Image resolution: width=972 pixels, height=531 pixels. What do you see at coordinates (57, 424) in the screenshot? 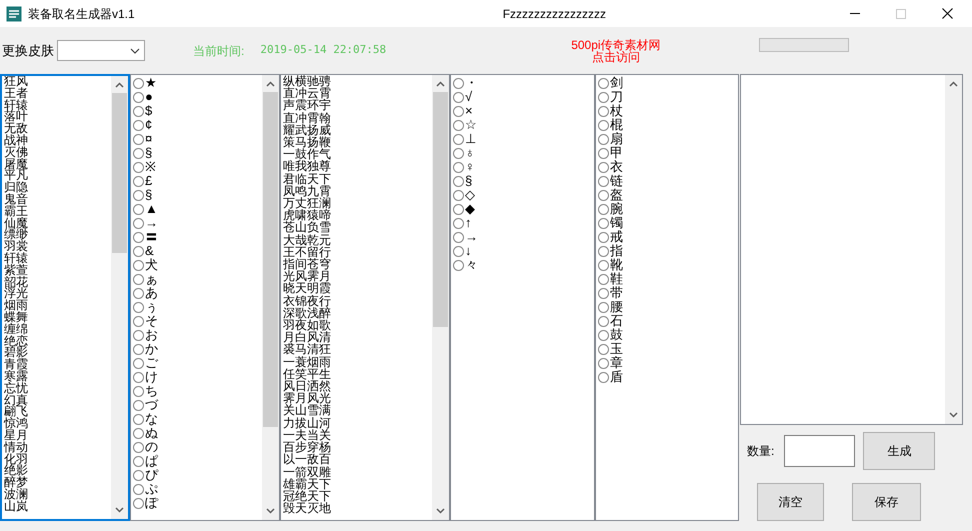
I see `list-item: 惊鸿` at bounding box center [57, 424].